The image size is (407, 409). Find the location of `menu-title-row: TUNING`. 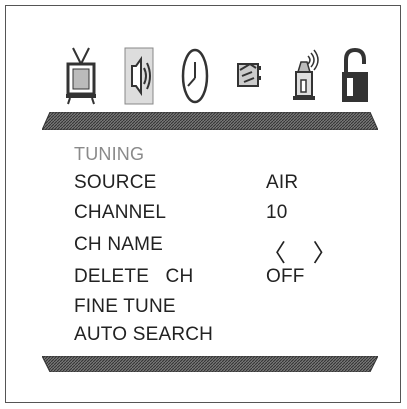

menu-title-row: TUNING is located at coordinates (224, 157).